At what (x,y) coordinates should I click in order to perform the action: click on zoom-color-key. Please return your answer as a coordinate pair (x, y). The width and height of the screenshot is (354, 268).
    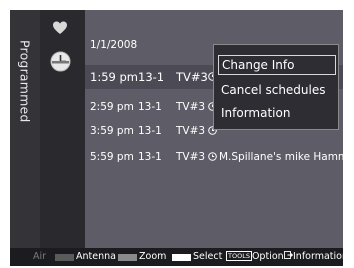
    Looking at the image, I should click on (127, 257).